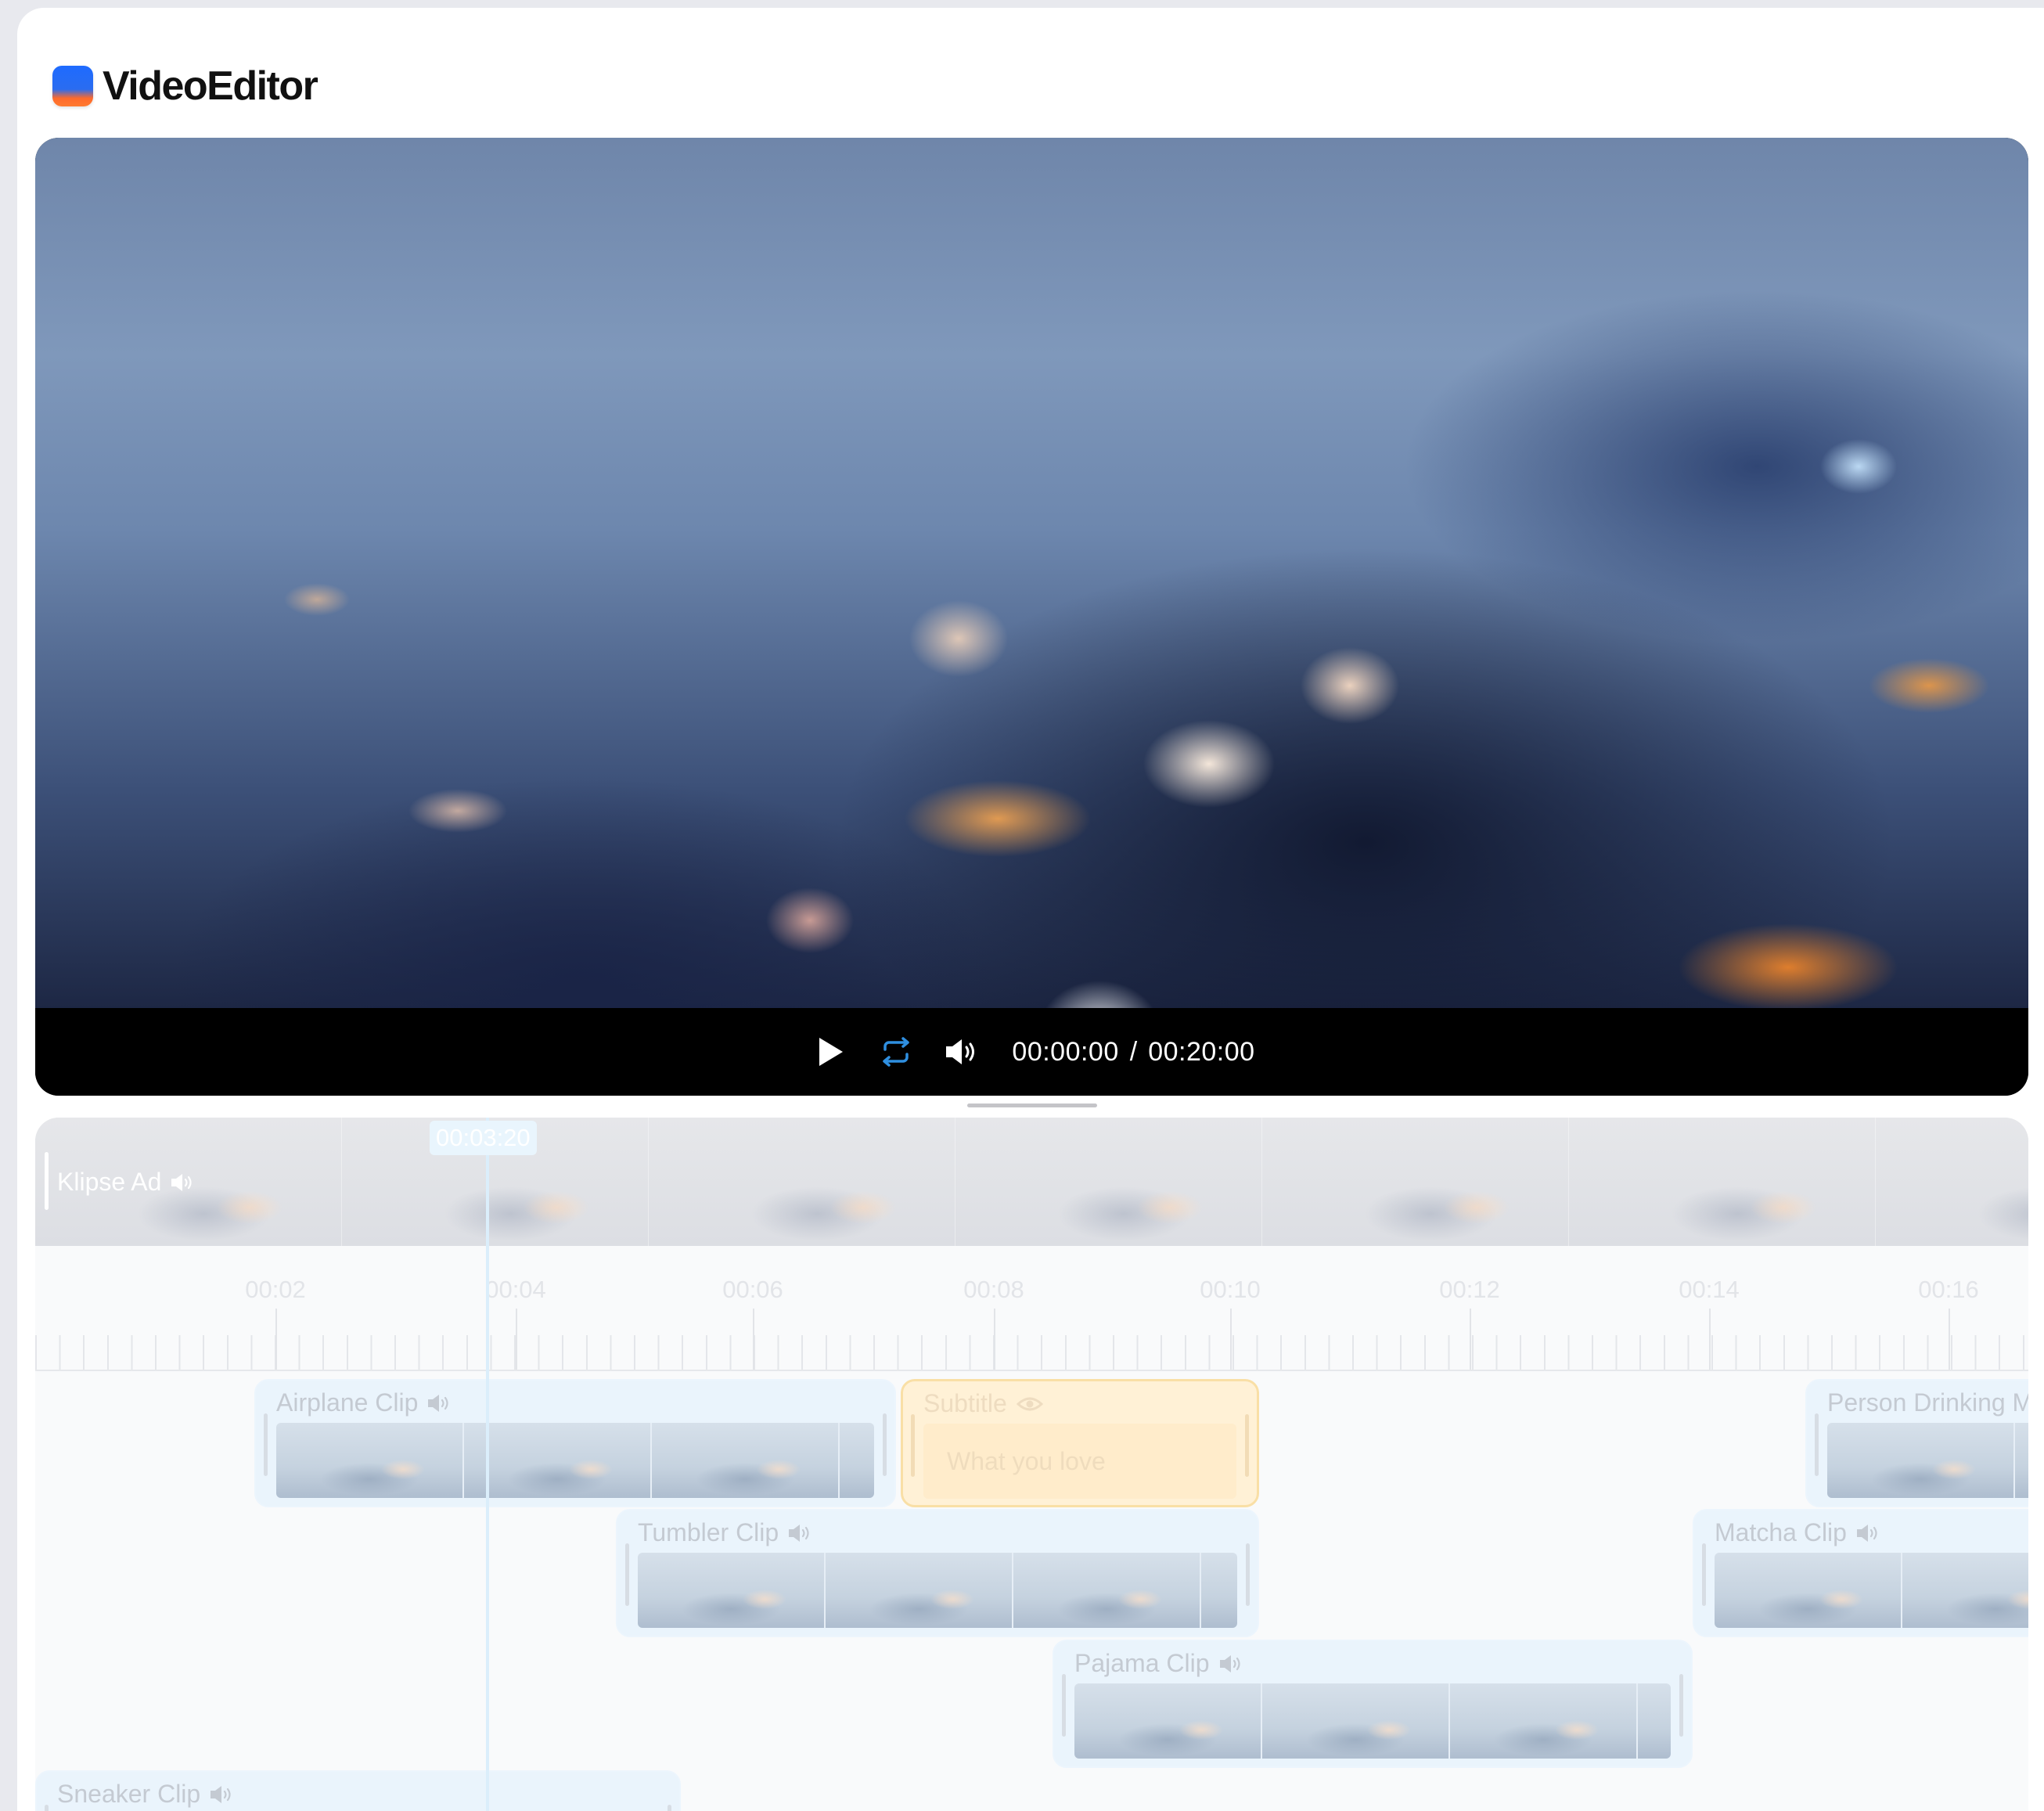 This screenshot has height=1811, width=2044. I want to click on master-track: Klipse Ad, so click(1031, 1182).